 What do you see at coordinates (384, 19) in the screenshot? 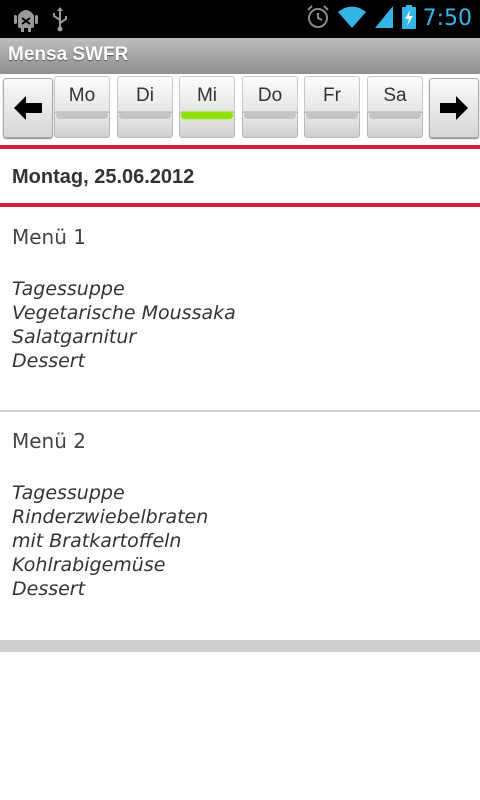
I see `signal-icon` at bounding box center [384, 19].